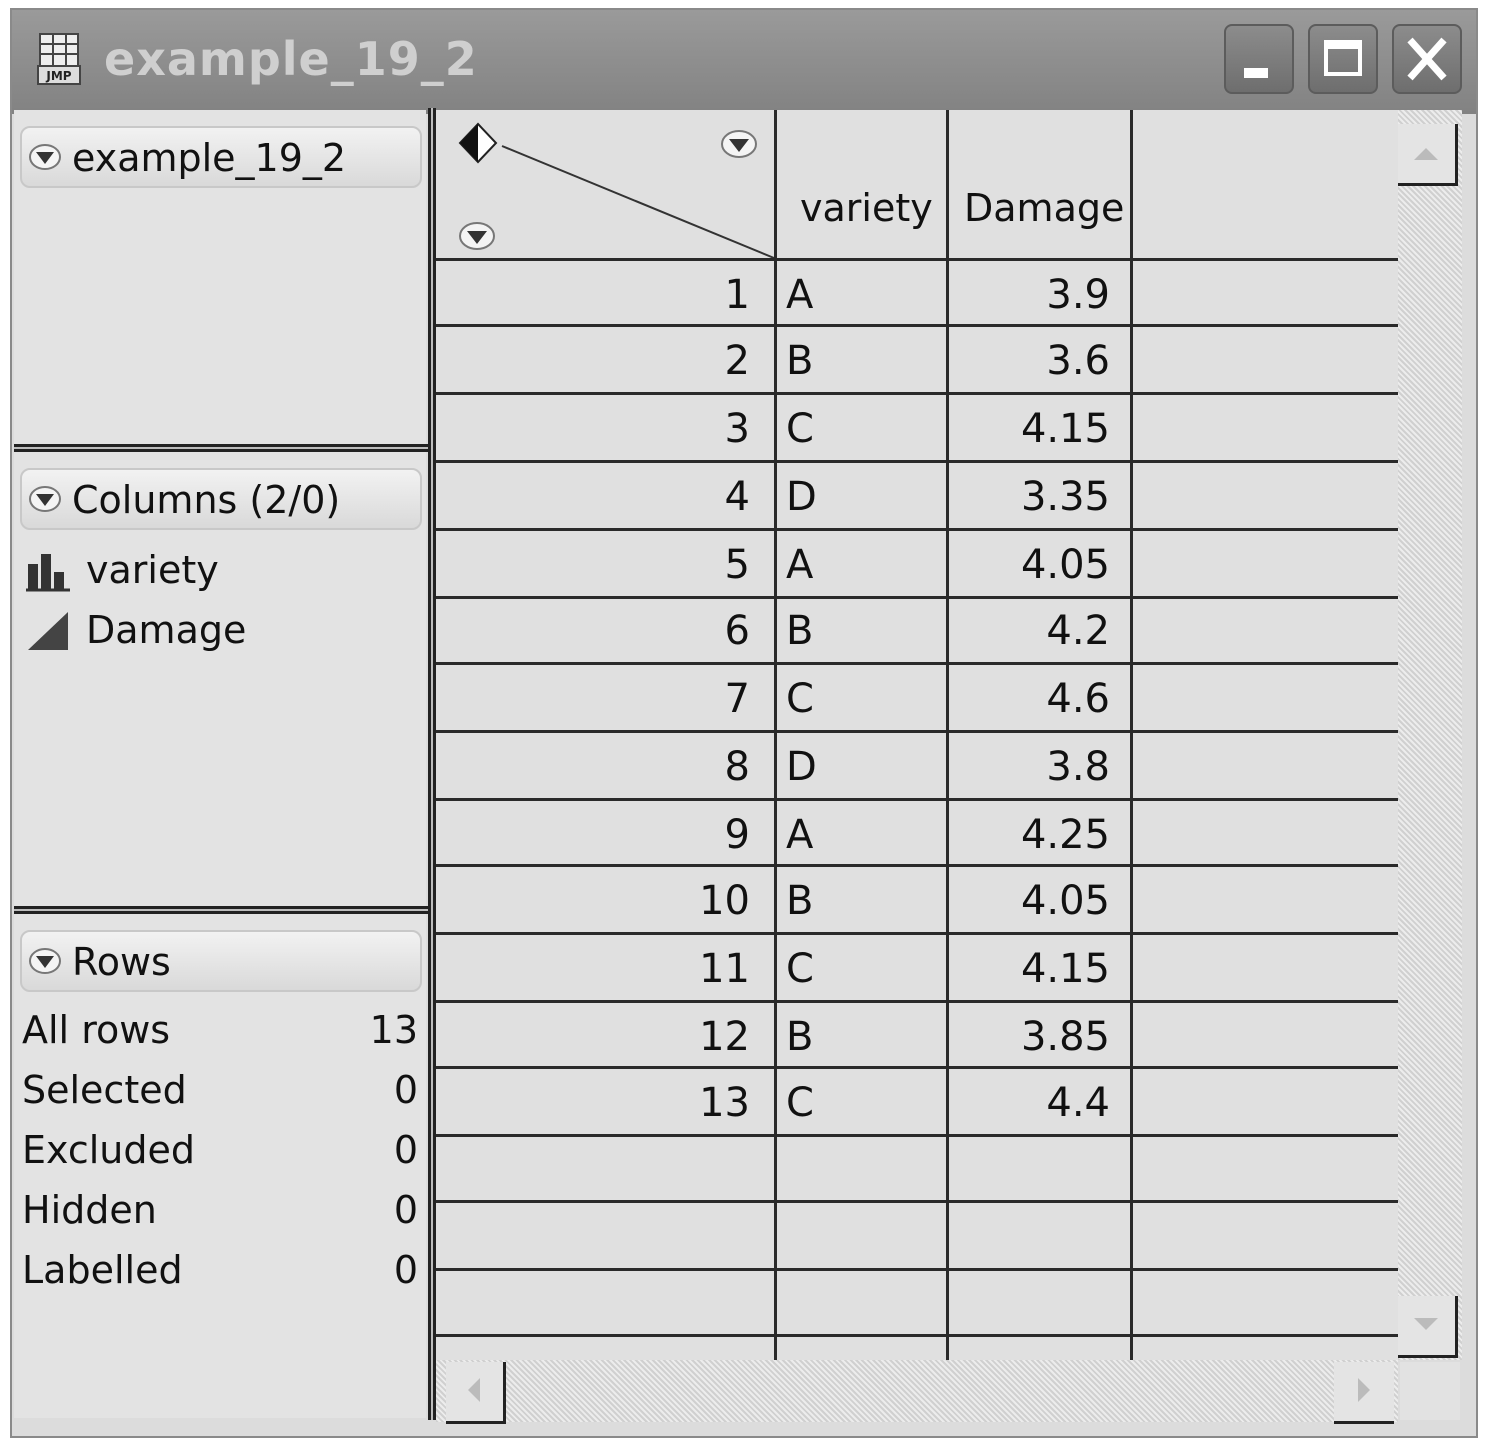  What do you see at coordinates (1028, 835) in the screenshot?
I see `cell-damage: 4.25` at bounding box center [1028, 835].